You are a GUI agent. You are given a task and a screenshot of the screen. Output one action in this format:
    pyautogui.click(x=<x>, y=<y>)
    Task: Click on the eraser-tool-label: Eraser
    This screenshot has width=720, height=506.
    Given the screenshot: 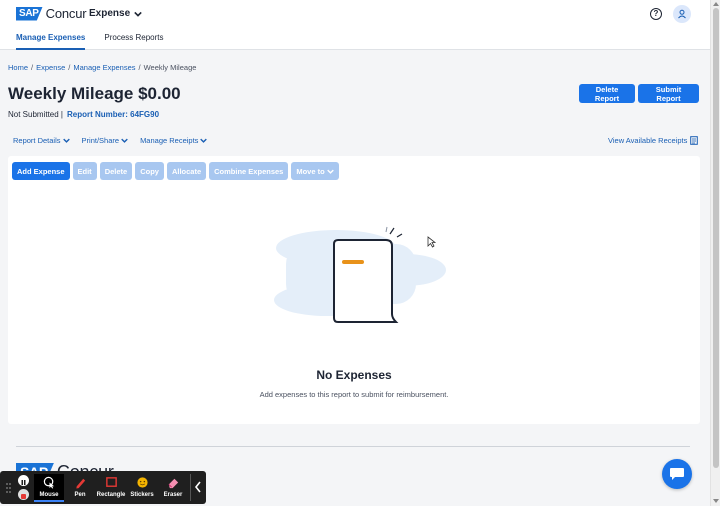 What is the action you would take?
    pyautogui.click(x=173, y=495)
    